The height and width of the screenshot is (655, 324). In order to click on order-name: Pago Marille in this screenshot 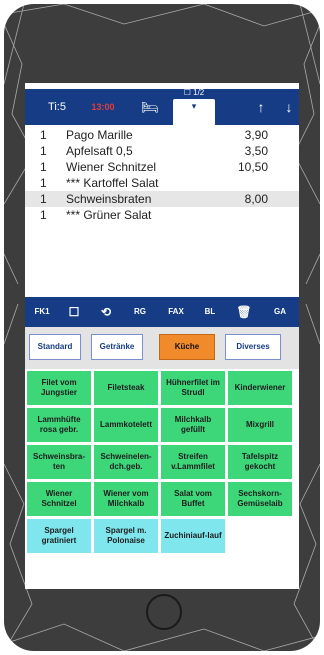, I will do `click(99, 135)`.